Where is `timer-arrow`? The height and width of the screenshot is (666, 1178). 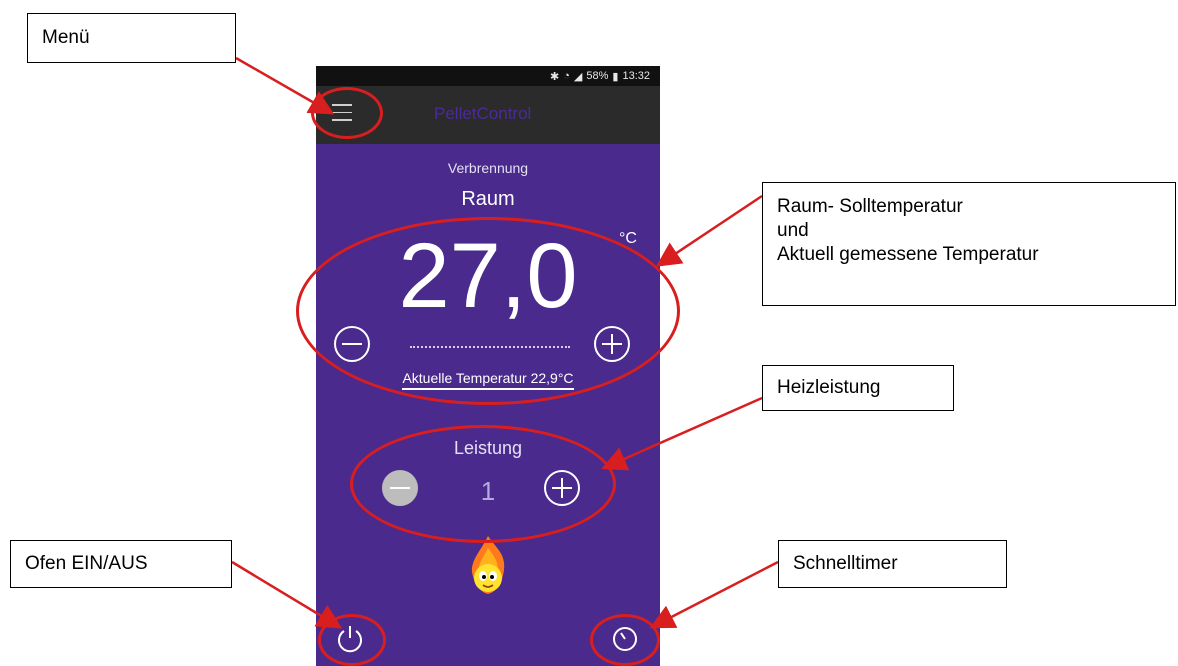 timer-arrow is located at coordinates (714, 594).